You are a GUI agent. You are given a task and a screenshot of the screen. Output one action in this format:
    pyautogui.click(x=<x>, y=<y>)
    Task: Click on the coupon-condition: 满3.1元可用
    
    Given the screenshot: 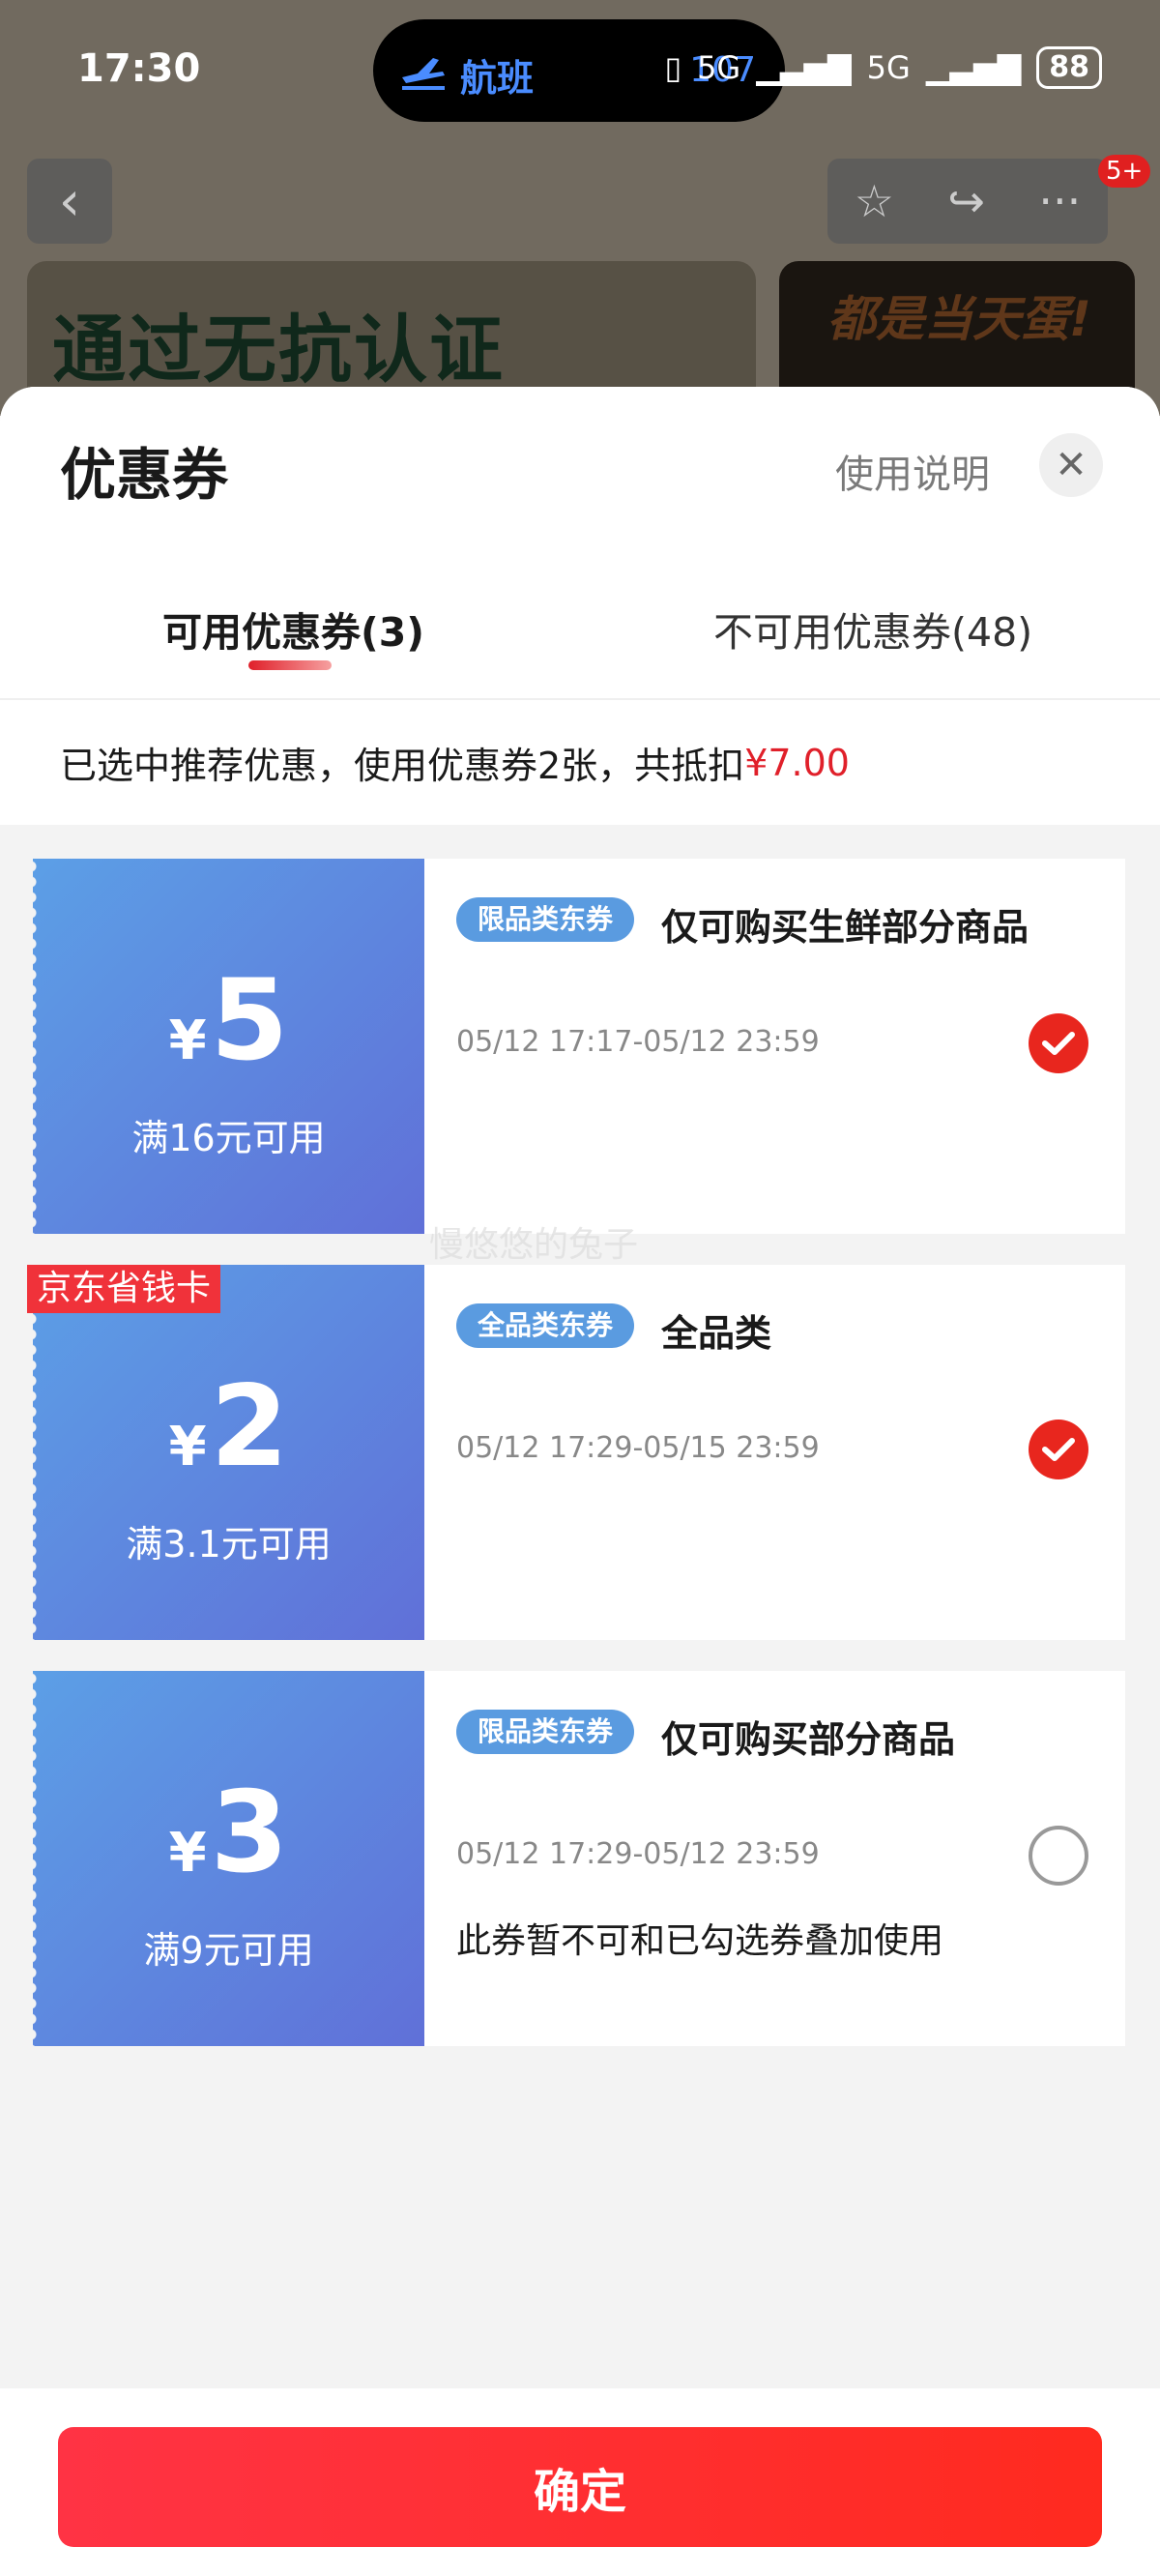 What is the action you would take?
    pyautogui.click(x=229, y=1544)
    